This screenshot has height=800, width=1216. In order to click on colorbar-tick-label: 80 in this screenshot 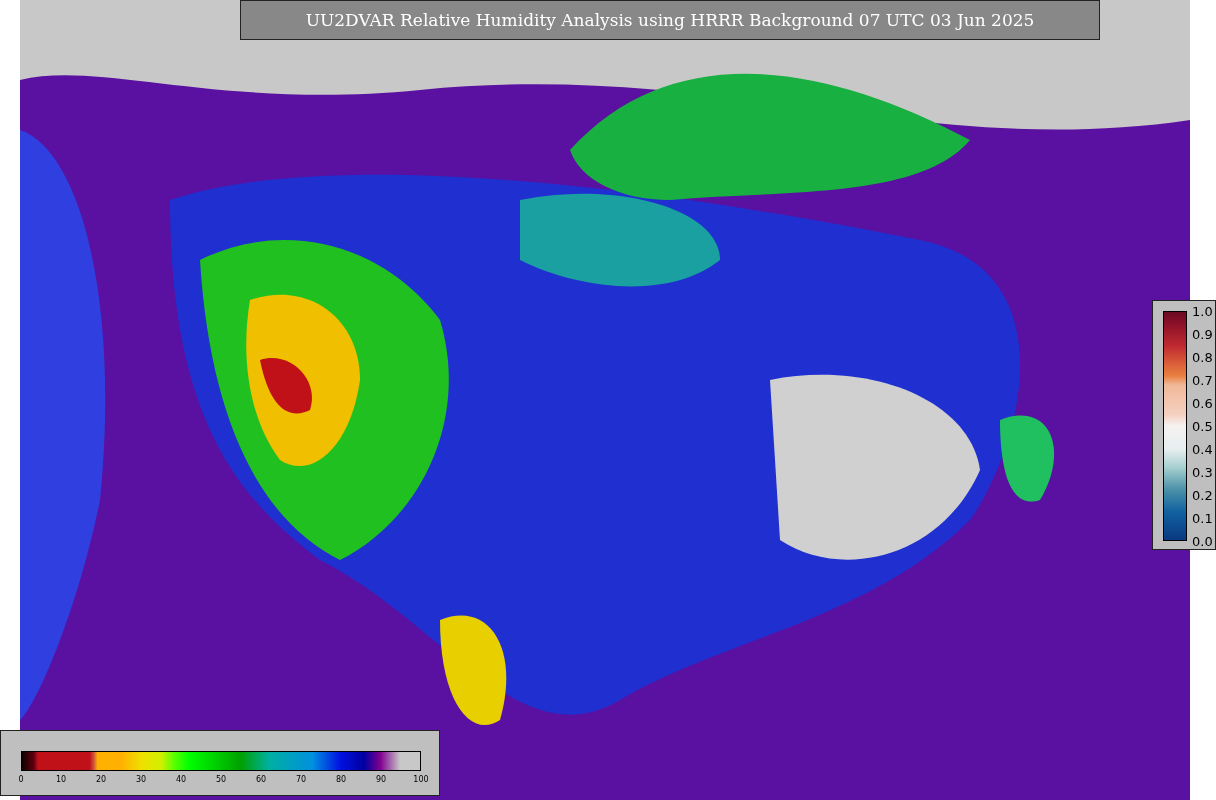, I will do `click(341, 779)`.